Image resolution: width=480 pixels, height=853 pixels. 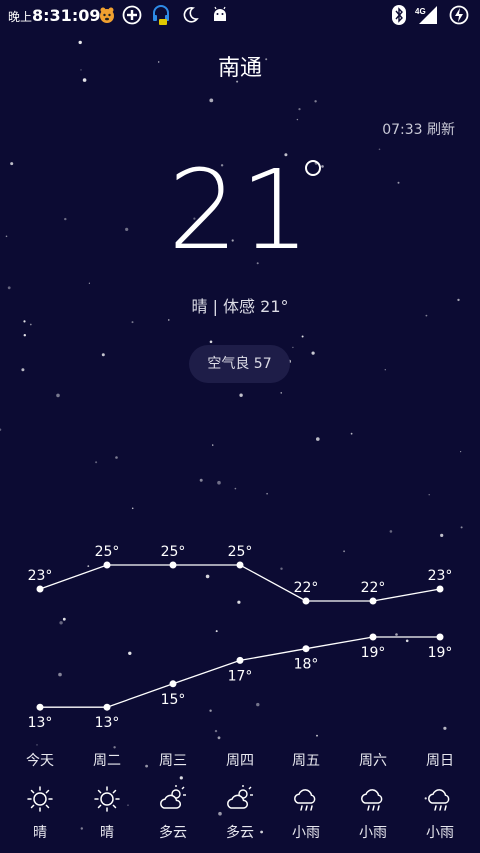 What do you see at coordinates (239, 364) in the screenshot?
I see `air-quality-badge: 空气良 57` at bounding box center [239, 364].